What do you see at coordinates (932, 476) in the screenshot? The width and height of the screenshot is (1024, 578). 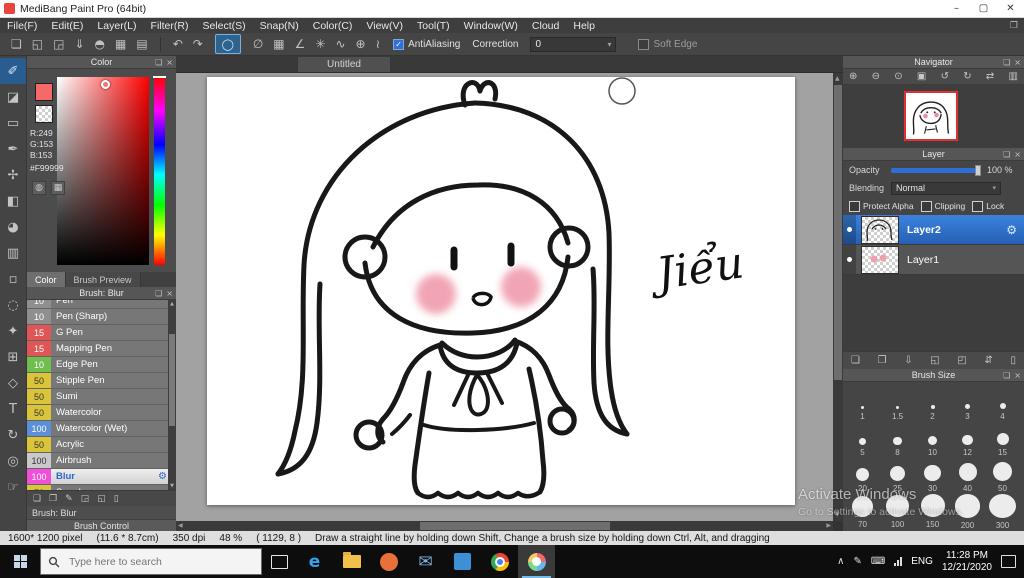 I see `brush-size-30: 30` at bounding box center [932, 476].